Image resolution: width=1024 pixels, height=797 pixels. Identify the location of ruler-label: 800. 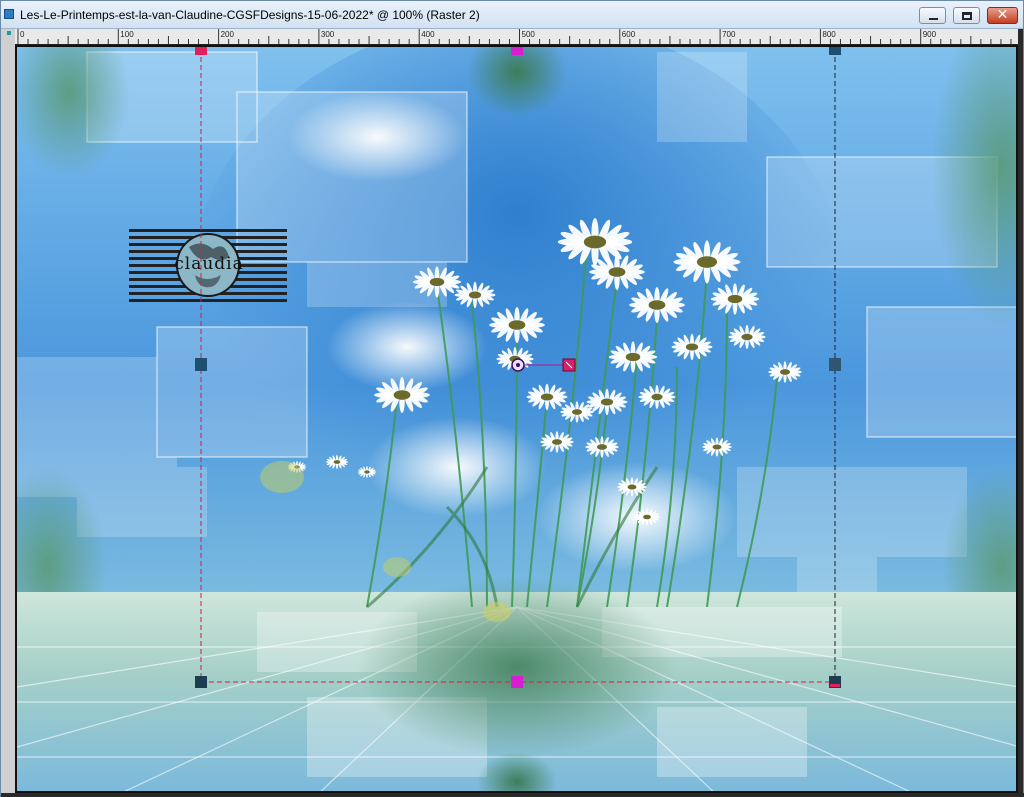
(829, 34).